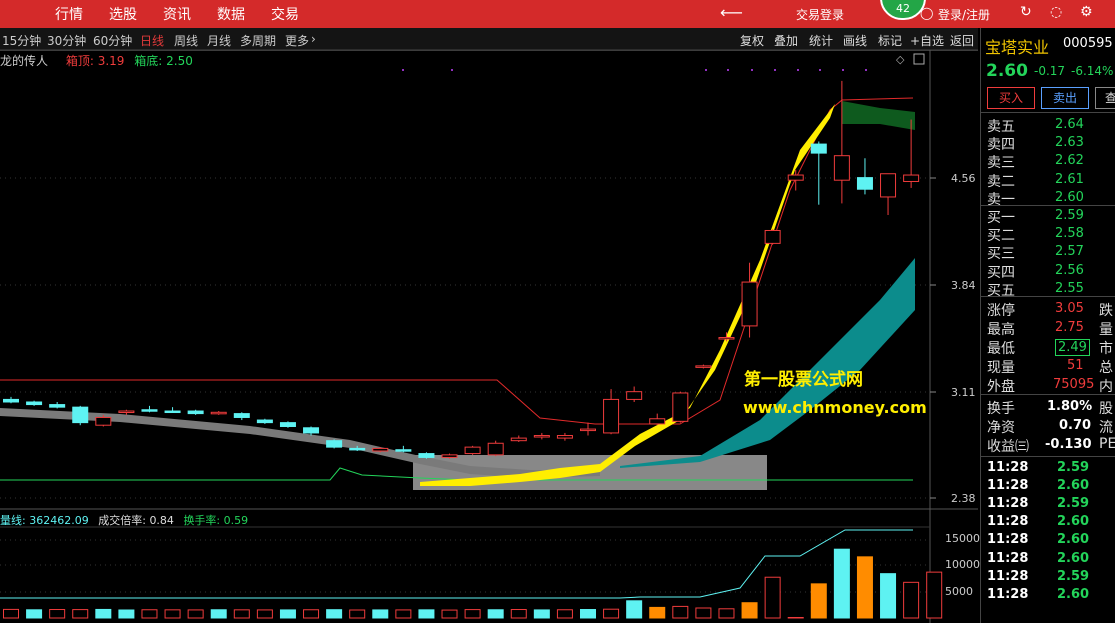  What do you see at coordinates (124, 520) in the screenshot?
I see `volume-legend: 量线: 362462.09 成交倍率: 0.84 换手率: 0.59` at bounding box center [124, 520].